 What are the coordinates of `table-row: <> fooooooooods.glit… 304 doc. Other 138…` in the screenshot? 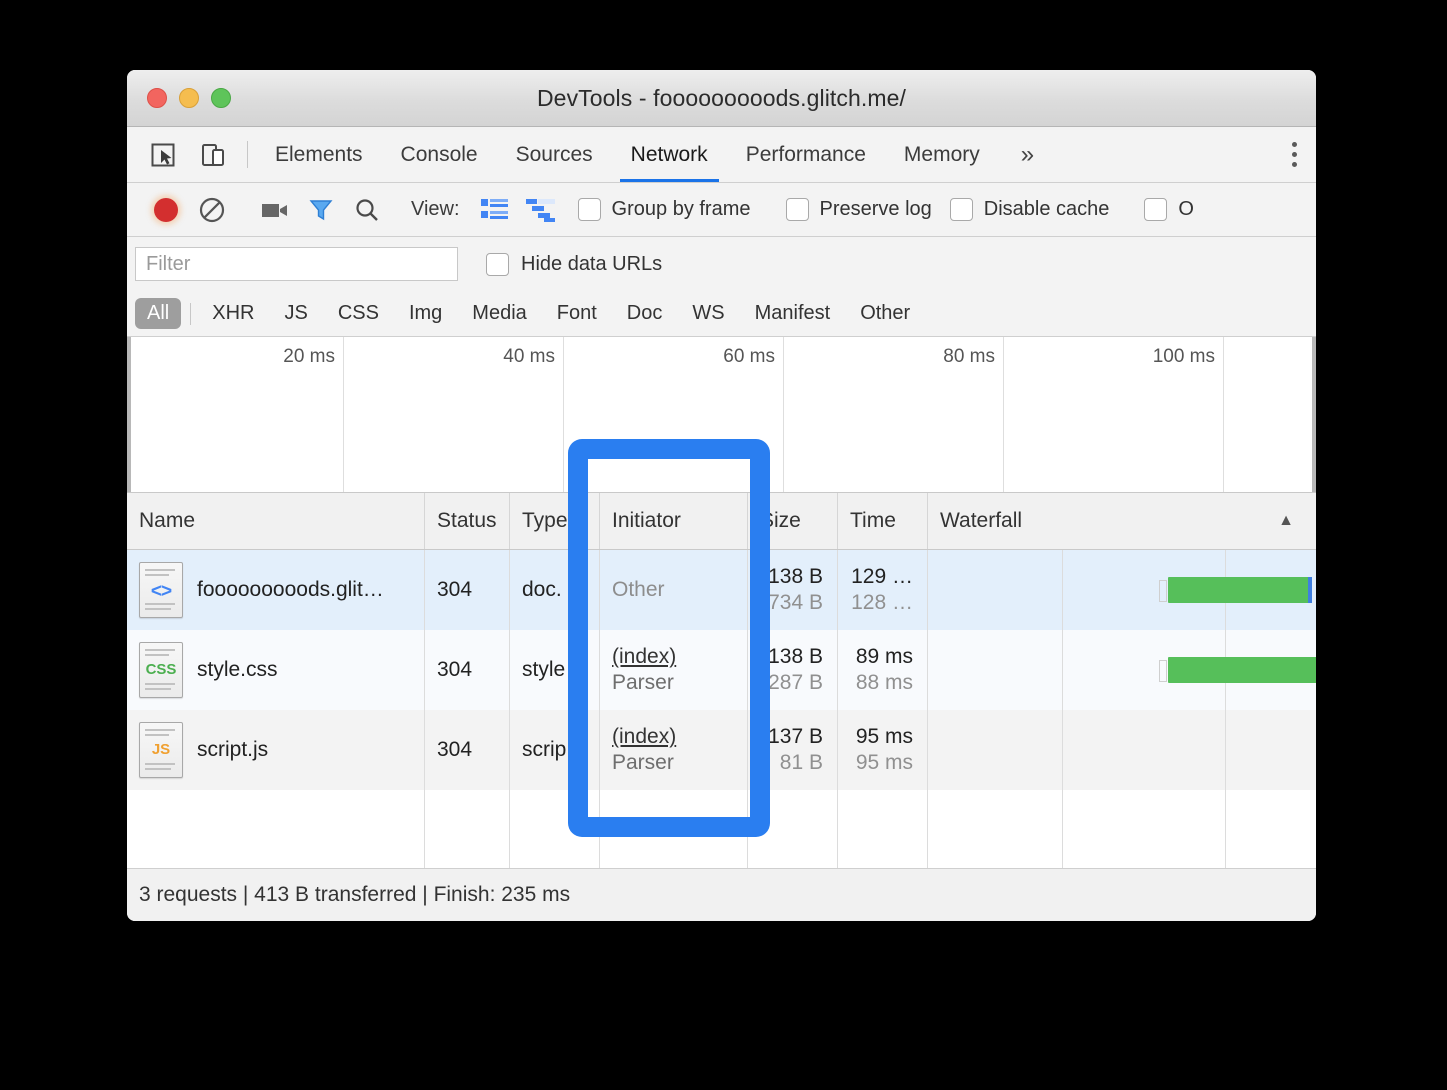 It's located at (721, 590).